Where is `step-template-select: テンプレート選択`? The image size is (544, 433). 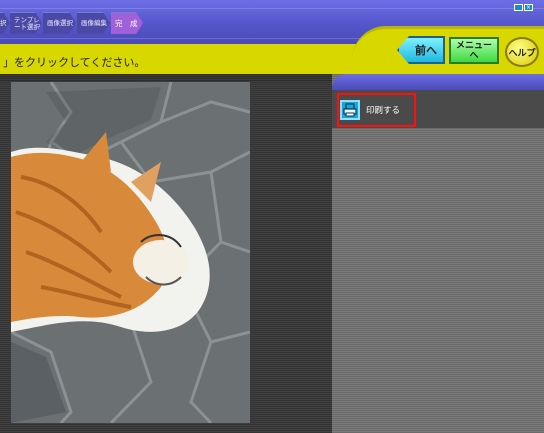 step-template-select: テンプレート選択 is located at coordinates (26, 23).